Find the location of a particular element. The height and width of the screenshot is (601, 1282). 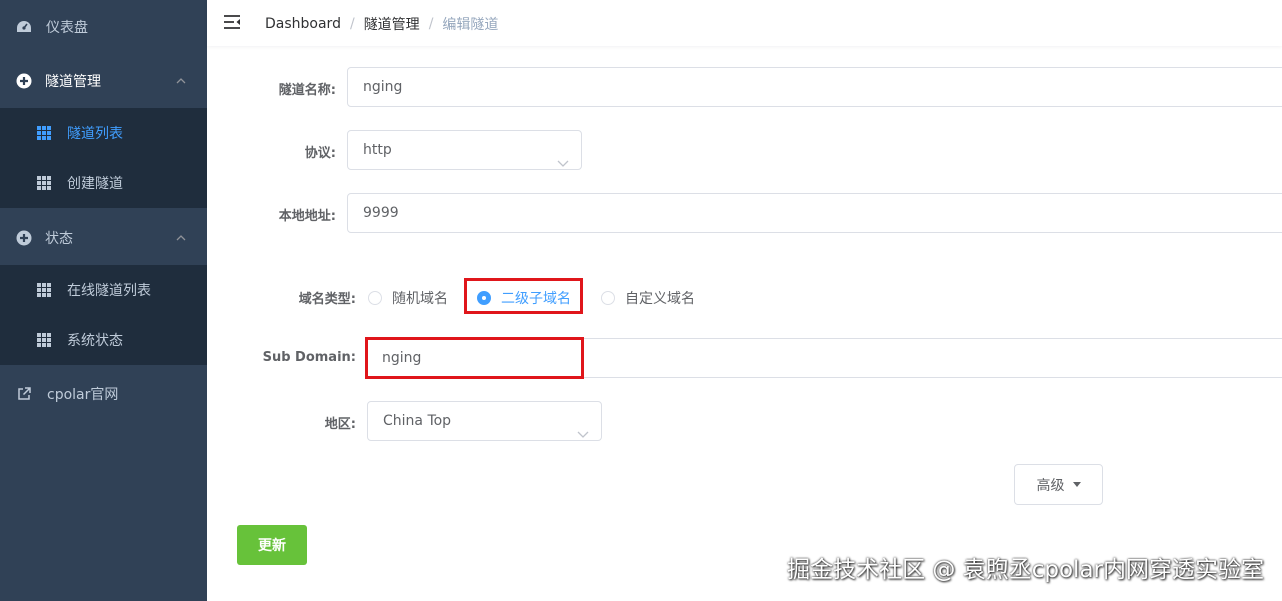

submenu-status: 在线隧道列表 系统状态 is located at coordinates (103, 315).